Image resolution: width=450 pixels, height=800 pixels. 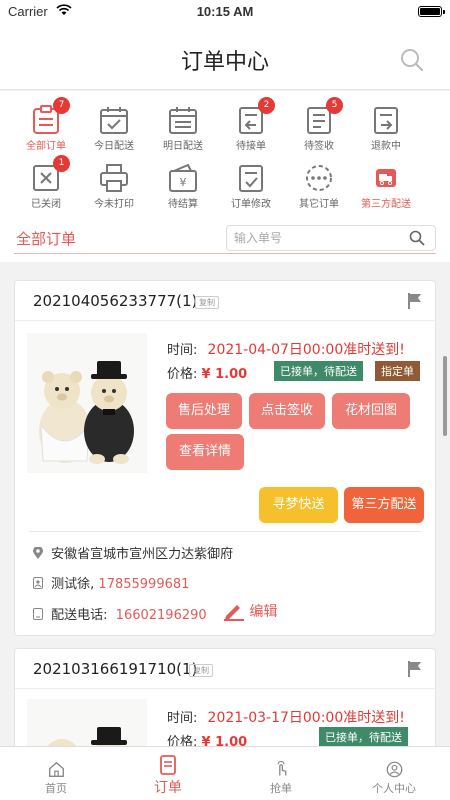 I want to click on category-unprinted: 今未打印, so click(x=114, y=186).